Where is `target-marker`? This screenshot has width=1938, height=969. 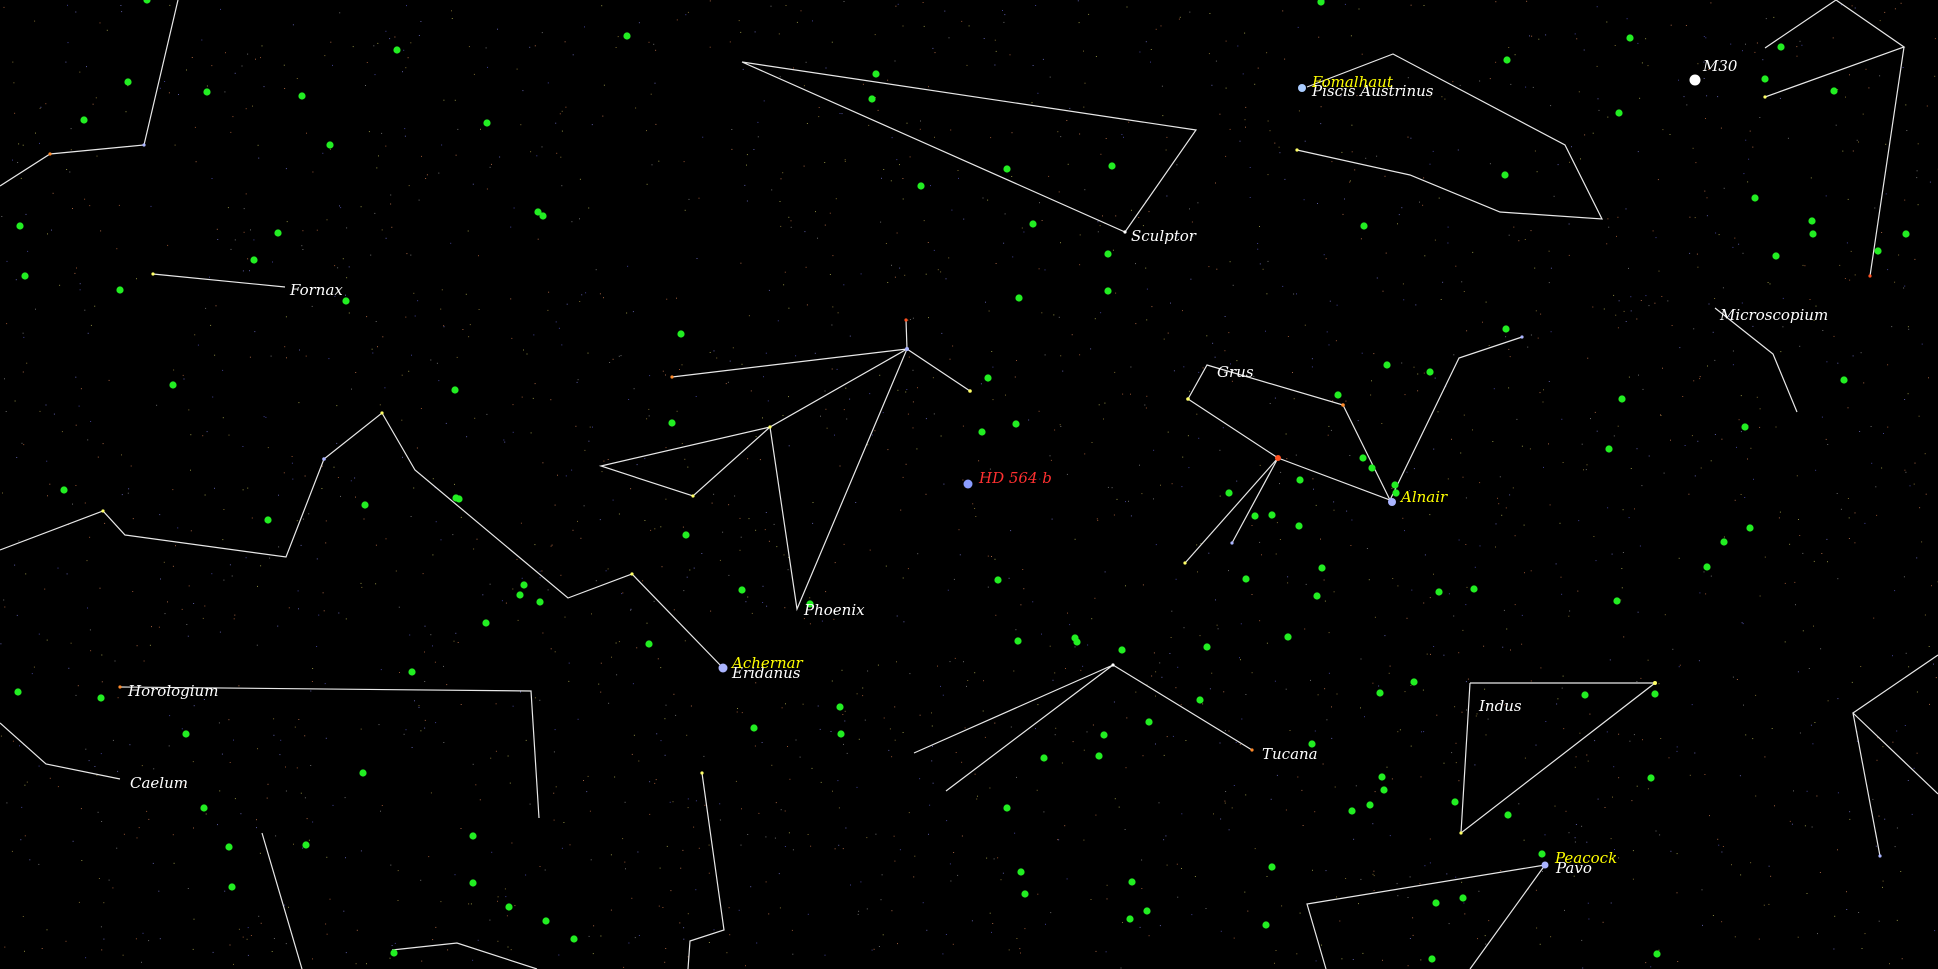
target-marker is located at coordinates (968, 484).